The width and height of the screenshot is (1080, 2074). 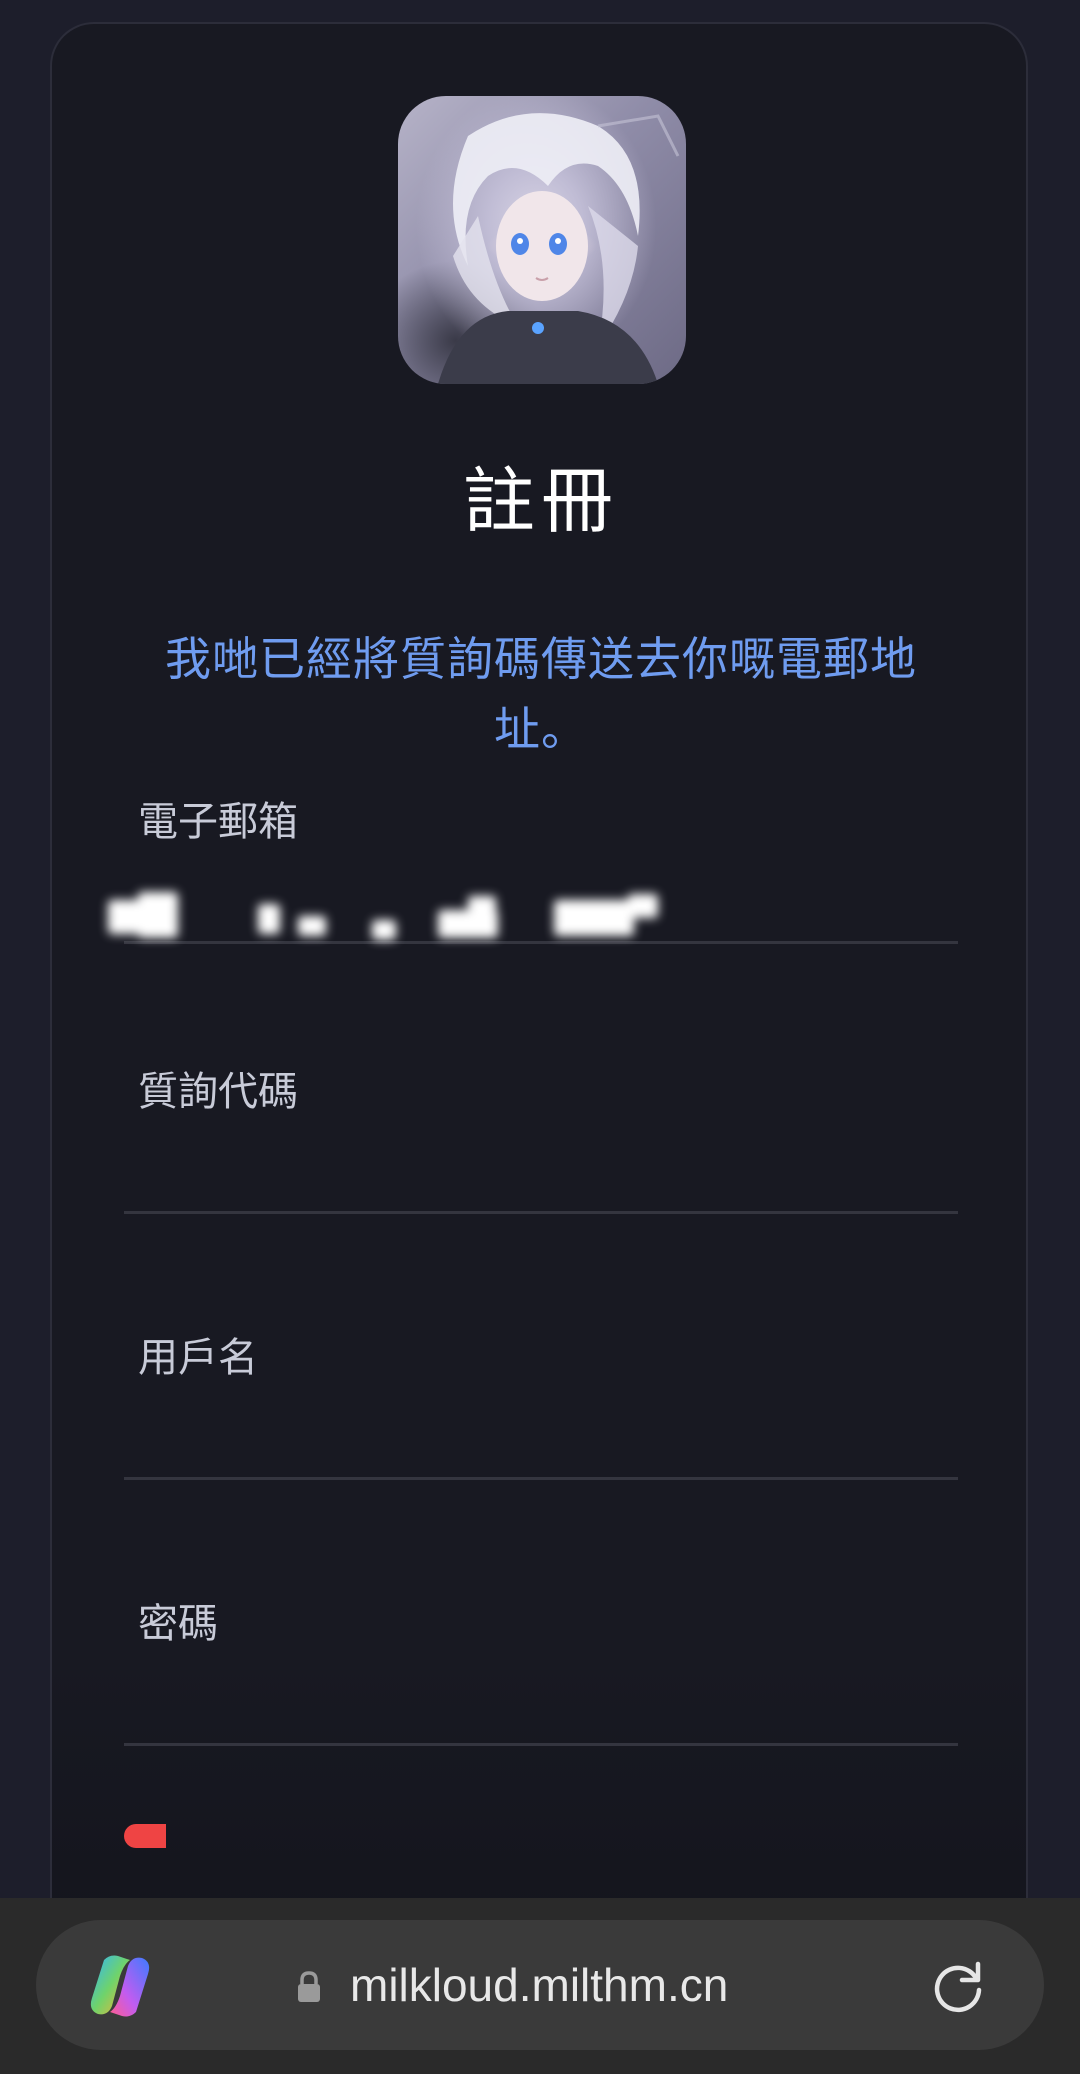 I want to click on browser-toolbar: milkloud.milthm.cn, so click(x=540, y=1986).